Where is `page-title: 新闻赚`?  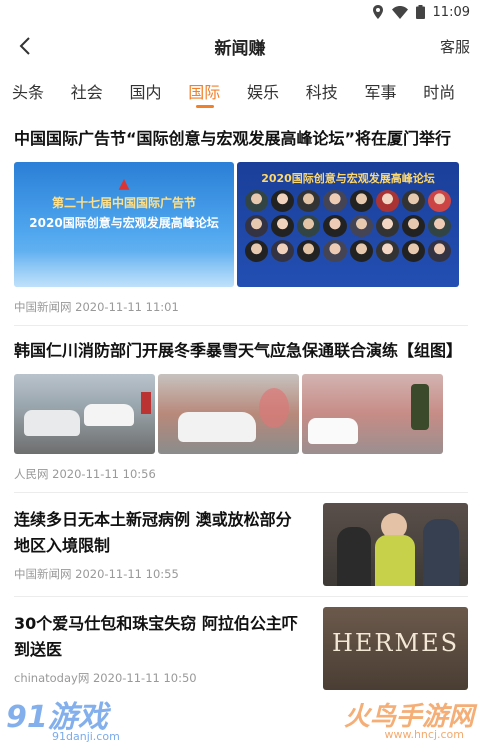 page-title: 新闻赚 is located at coordinates (240, 48).